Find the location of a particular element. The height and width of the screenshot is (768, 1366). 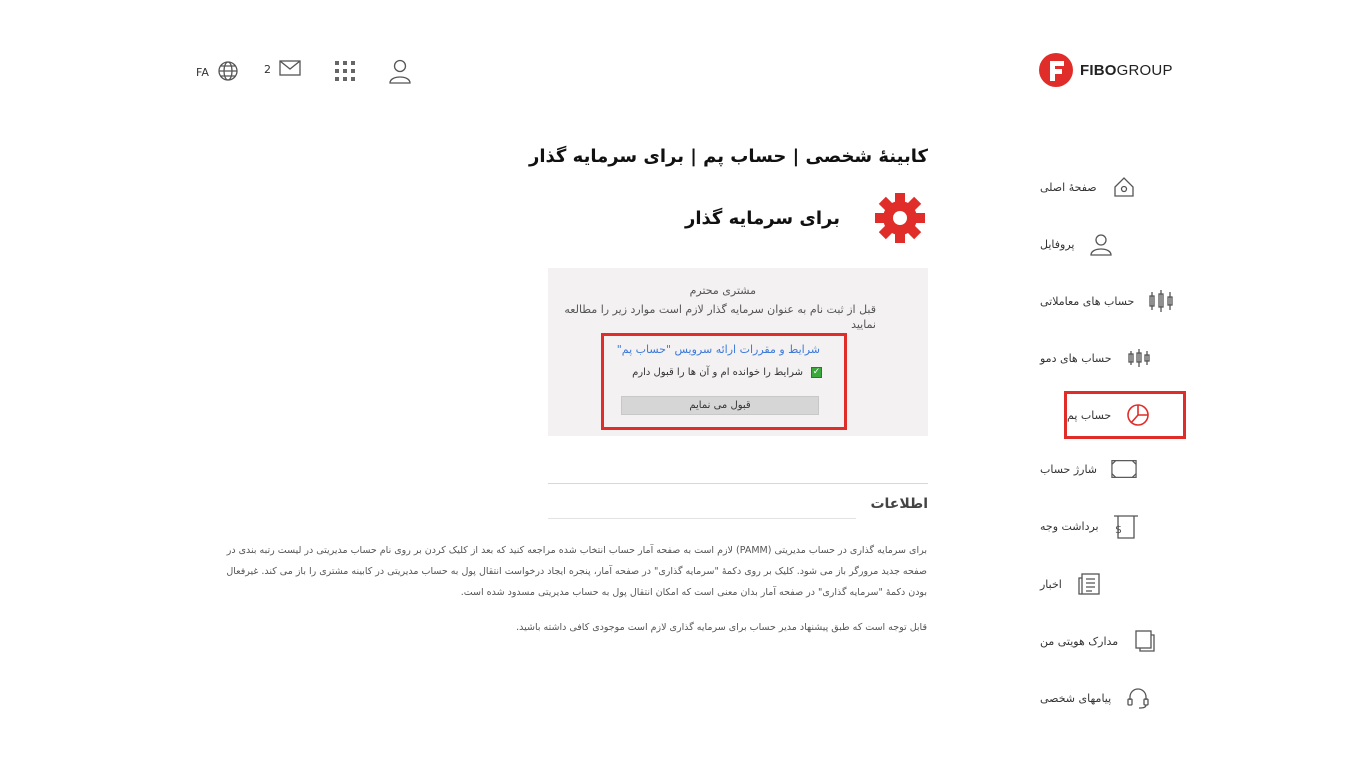

sidebar-item-my-documents: مدارک هویتی من is located at coordinates (1115, 641).